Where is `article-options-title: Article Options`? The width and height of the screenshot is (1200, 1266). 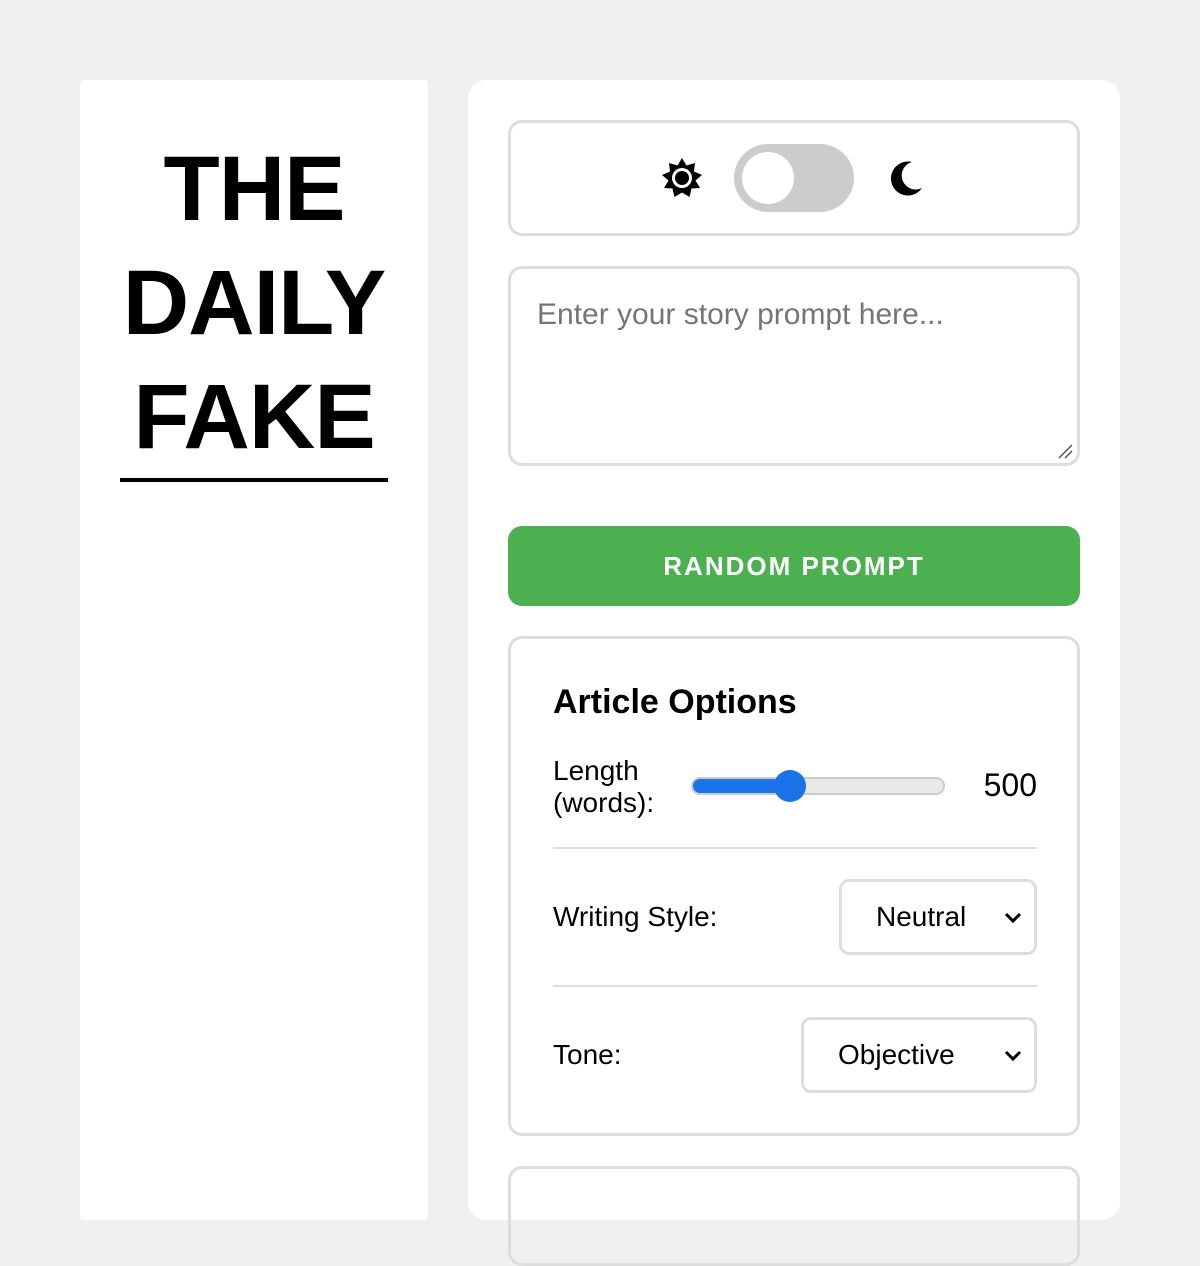 article-options-title: Article Options is located at coordinates (675, 702).